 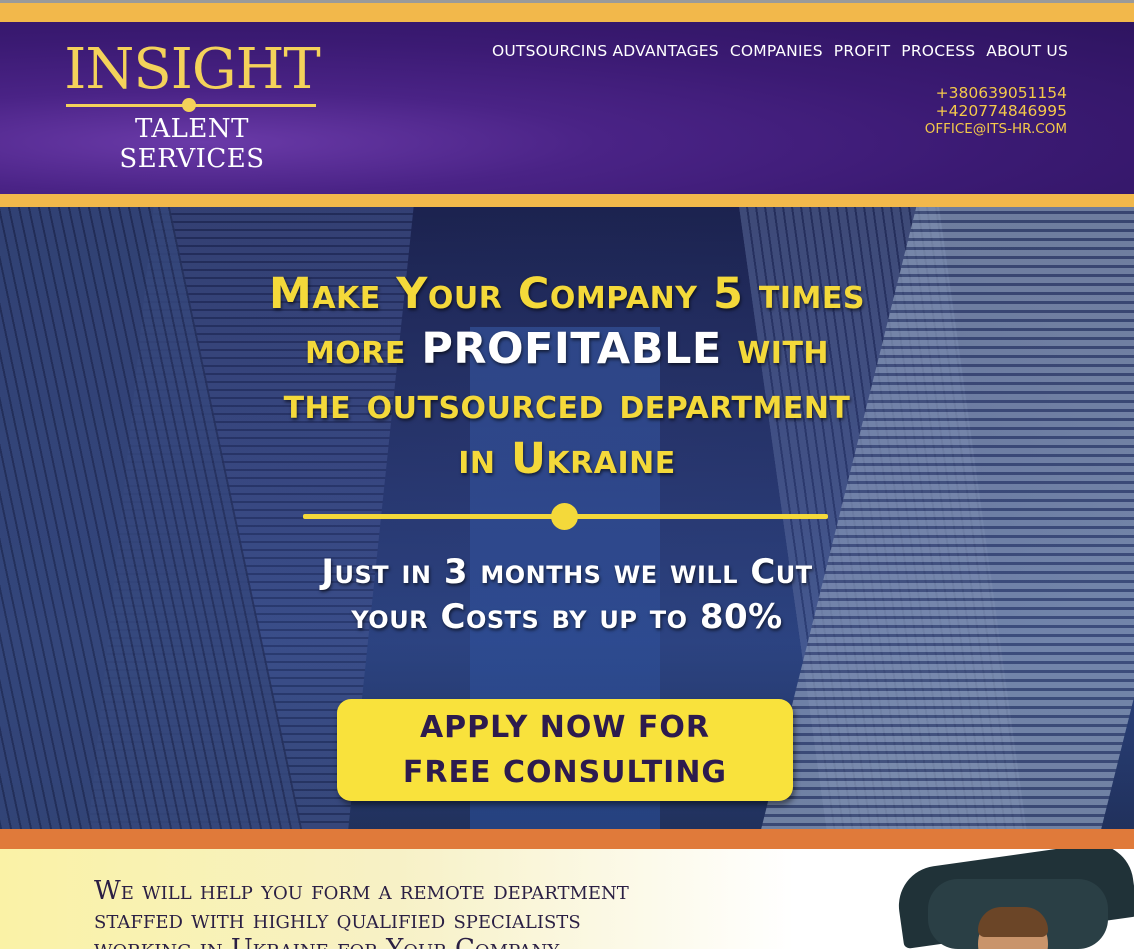 What do you see at coordinates (564, 516) in the screenshot?
I see `hero-divider-dot` at bounding box center [564, 516].